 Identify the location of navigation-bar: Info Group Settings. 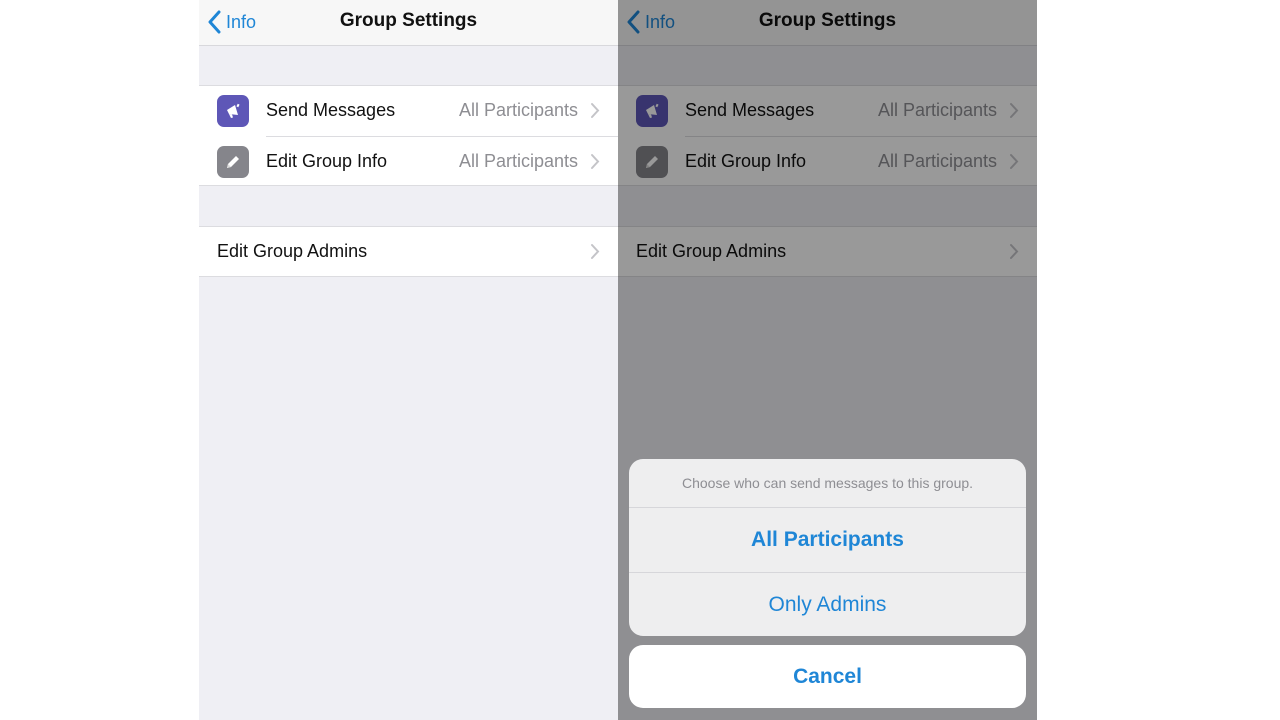
(408, 23).